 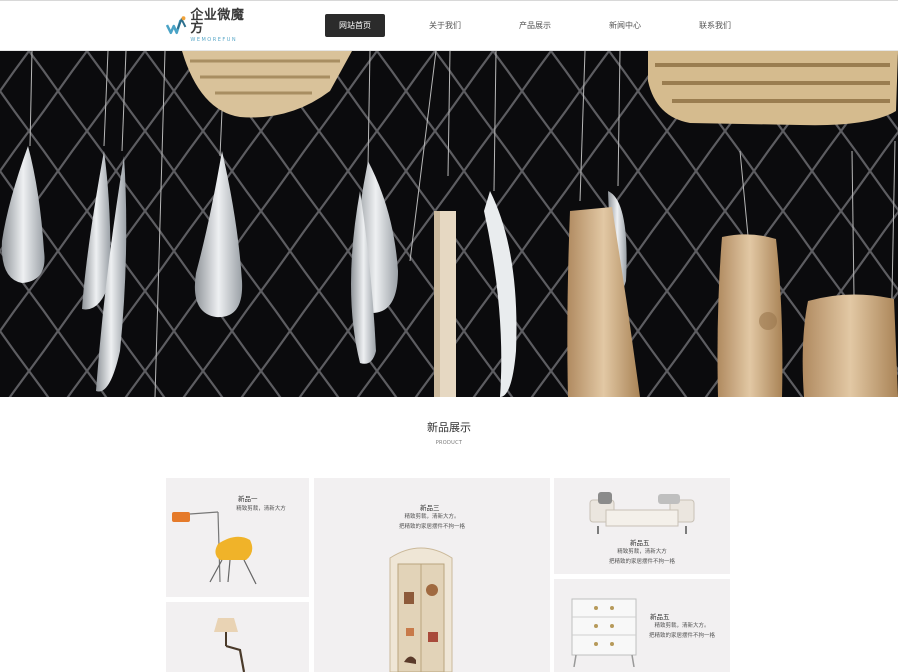 I want to click on product-card: 新品五 精致剪裁，清新大方 把精致的家居摆件不拘一格, so click(x=642, y=526).